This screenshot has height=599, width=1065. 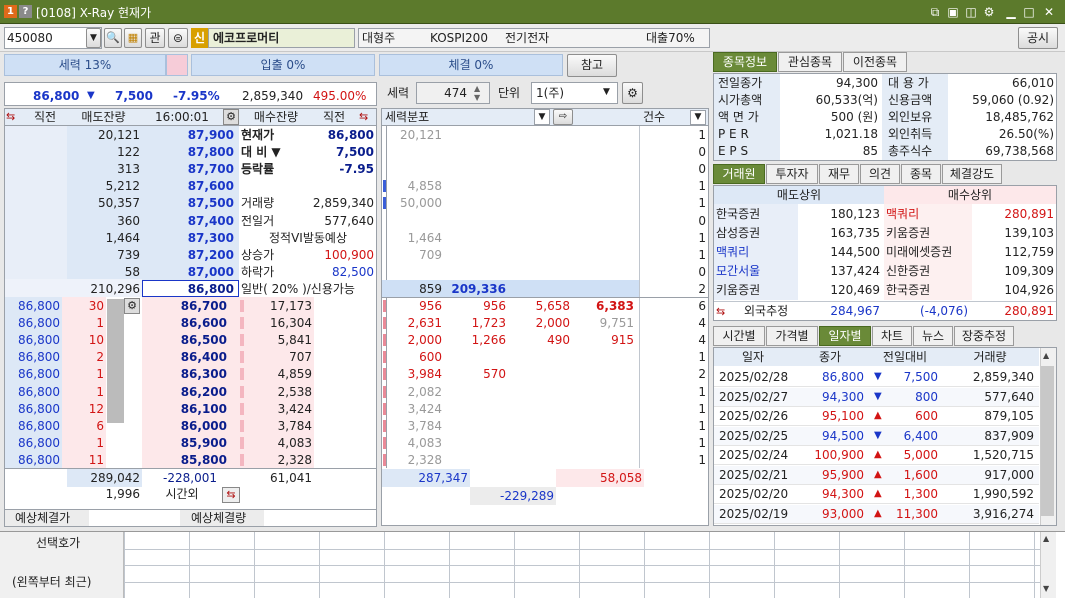 I want to click on scroll-up-icon: ▲, so click(x=1046, y=355).